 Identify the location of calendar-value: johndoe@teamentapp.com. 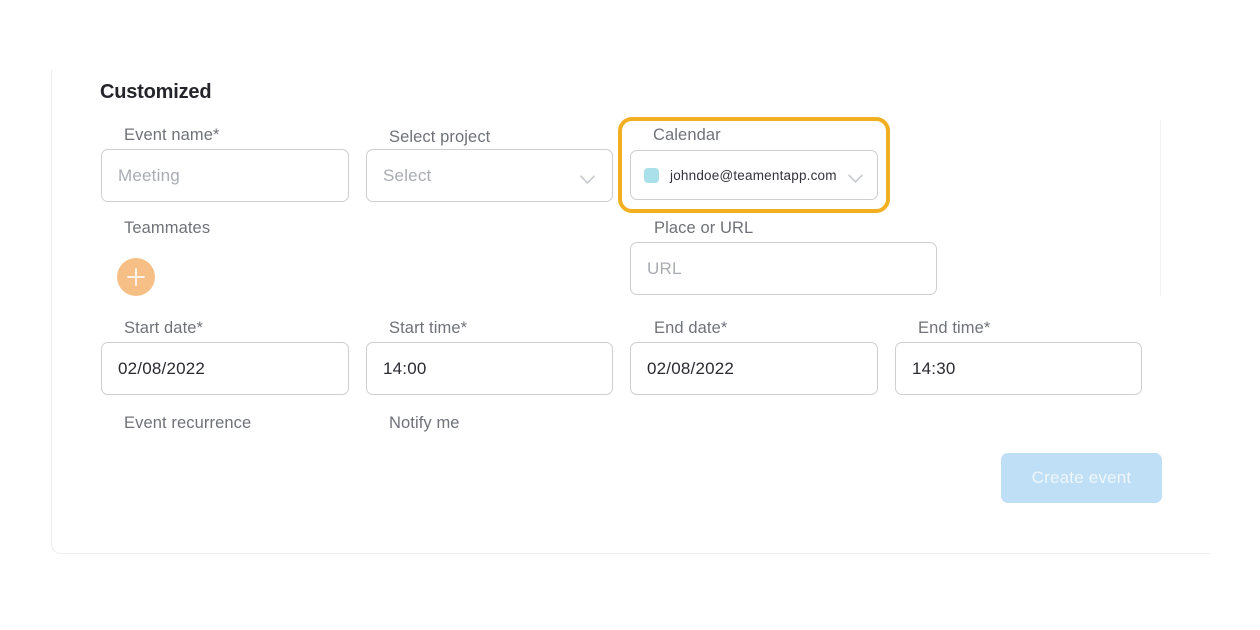
(753, 175).